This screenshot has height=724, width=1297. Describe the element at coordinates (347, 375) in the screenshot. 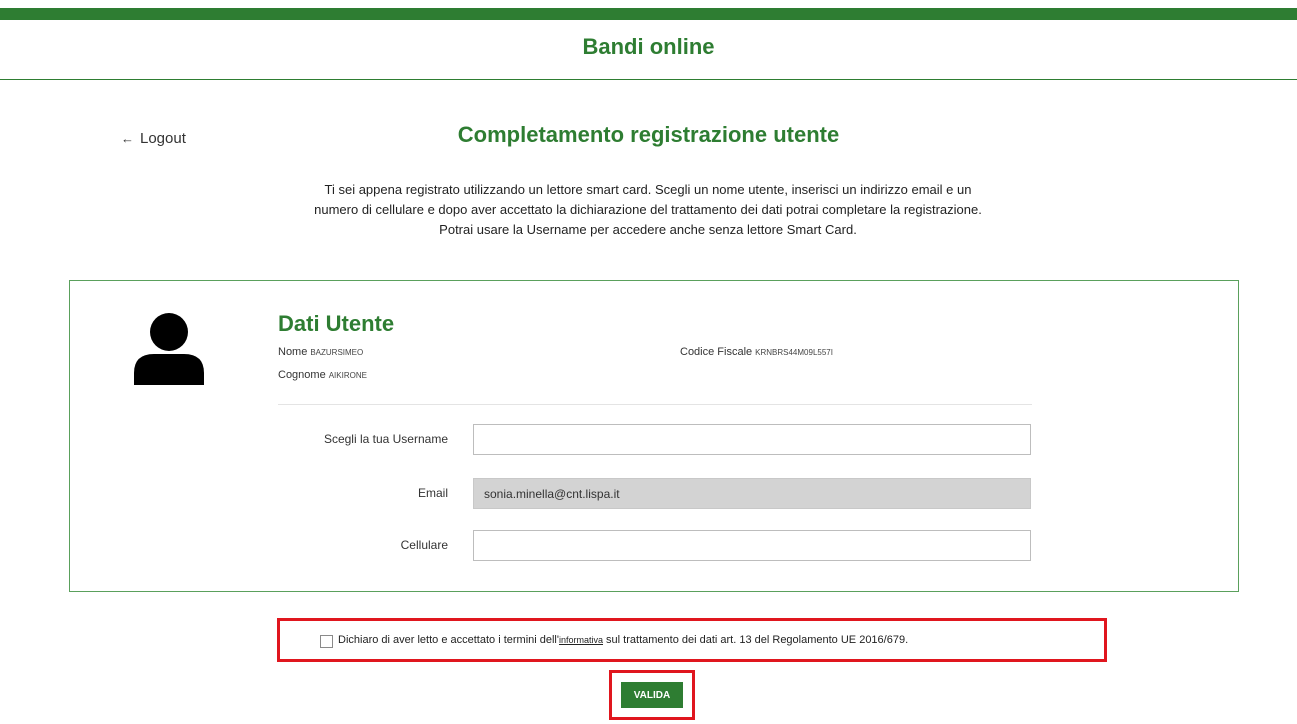

I see `cognome-value: AIKIRONE` at that location.